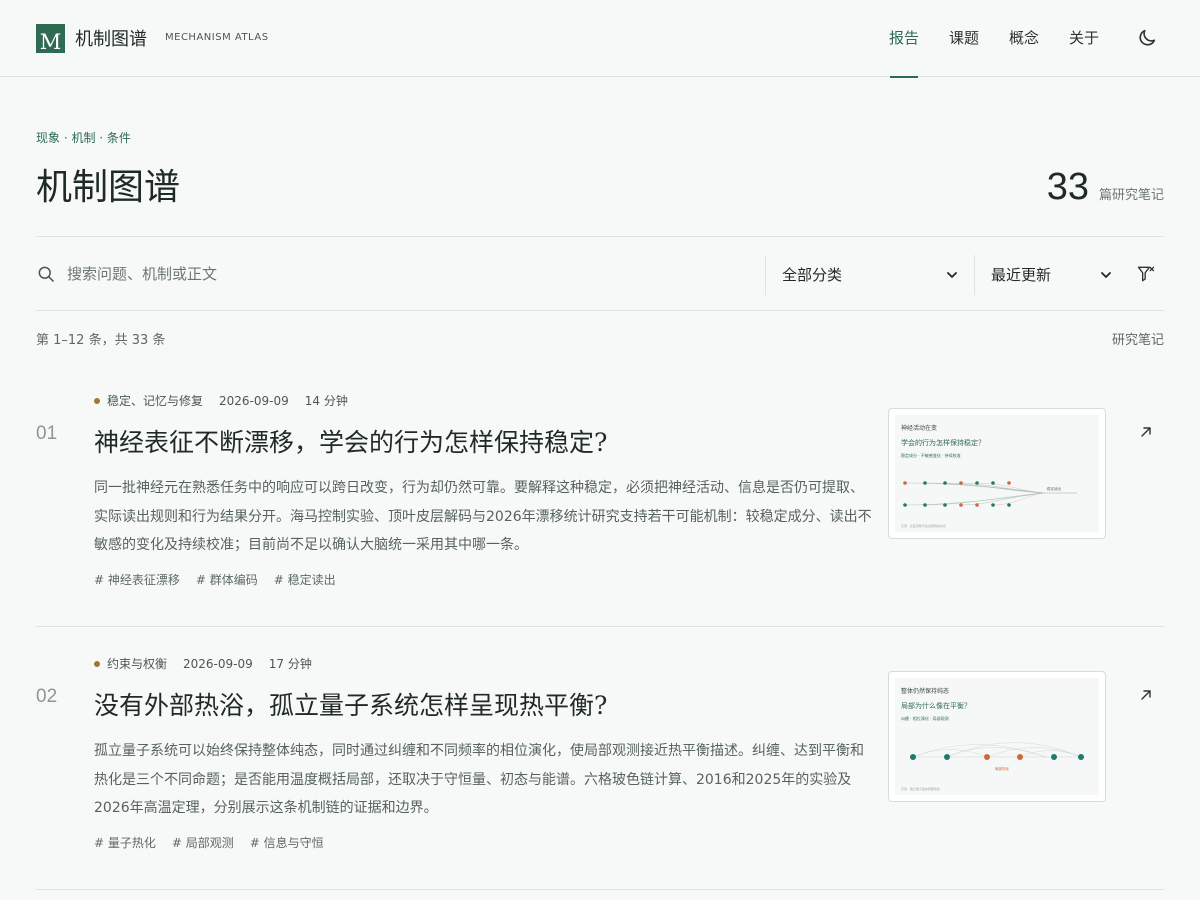 This screenshot has height=900, width=1200. Describe the element at coordinates (904, 39) in the screenshot. I see `nav-item-reports: 报告` at that location.